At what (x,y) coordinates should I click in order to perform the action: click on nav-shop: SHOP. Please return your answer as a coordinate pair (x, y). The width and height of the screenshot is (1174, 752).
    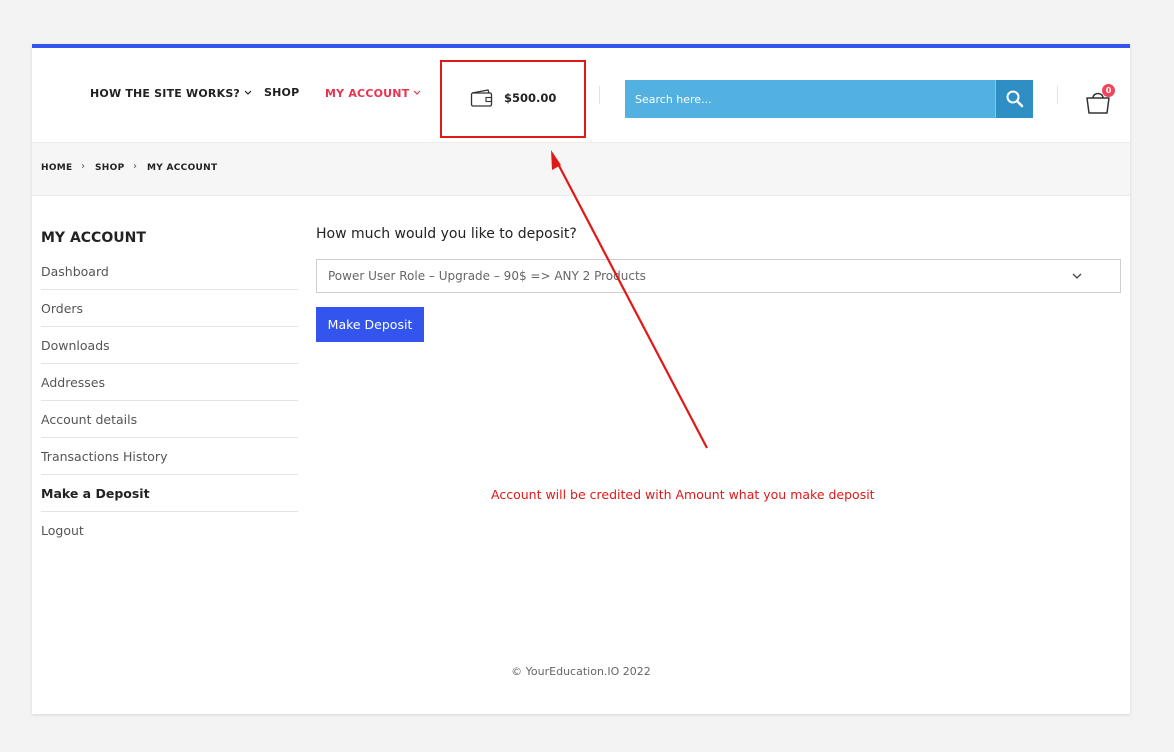
    Looking at the image, I should click on (281, 92).